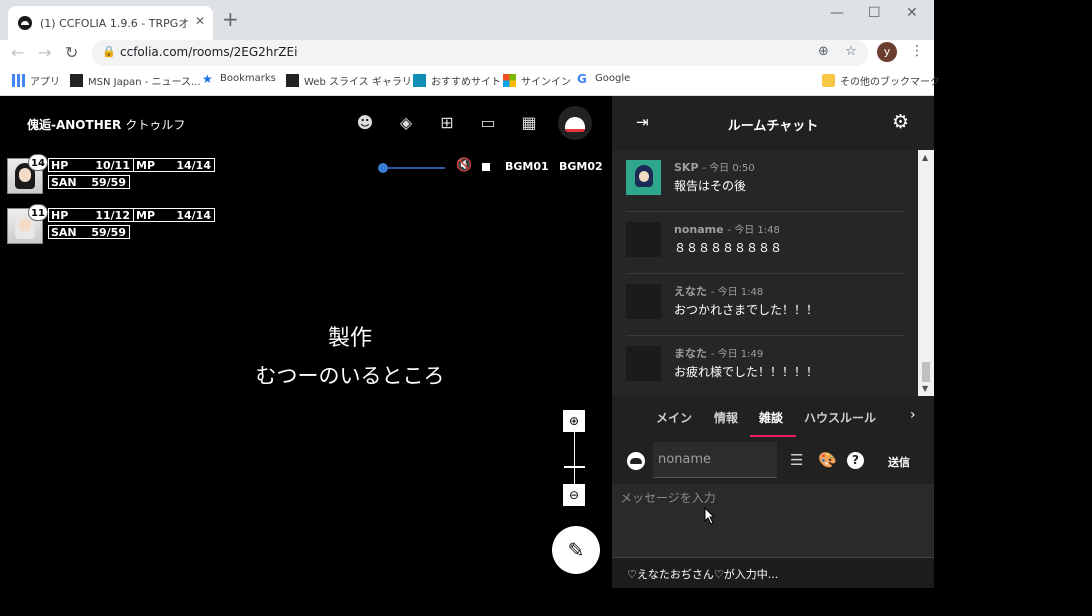 The height and width of the screenshot is (616, 1092). Describe the element at coordinates (674, 417) in the screenshot. I see `tab-main: メイン` at that location.